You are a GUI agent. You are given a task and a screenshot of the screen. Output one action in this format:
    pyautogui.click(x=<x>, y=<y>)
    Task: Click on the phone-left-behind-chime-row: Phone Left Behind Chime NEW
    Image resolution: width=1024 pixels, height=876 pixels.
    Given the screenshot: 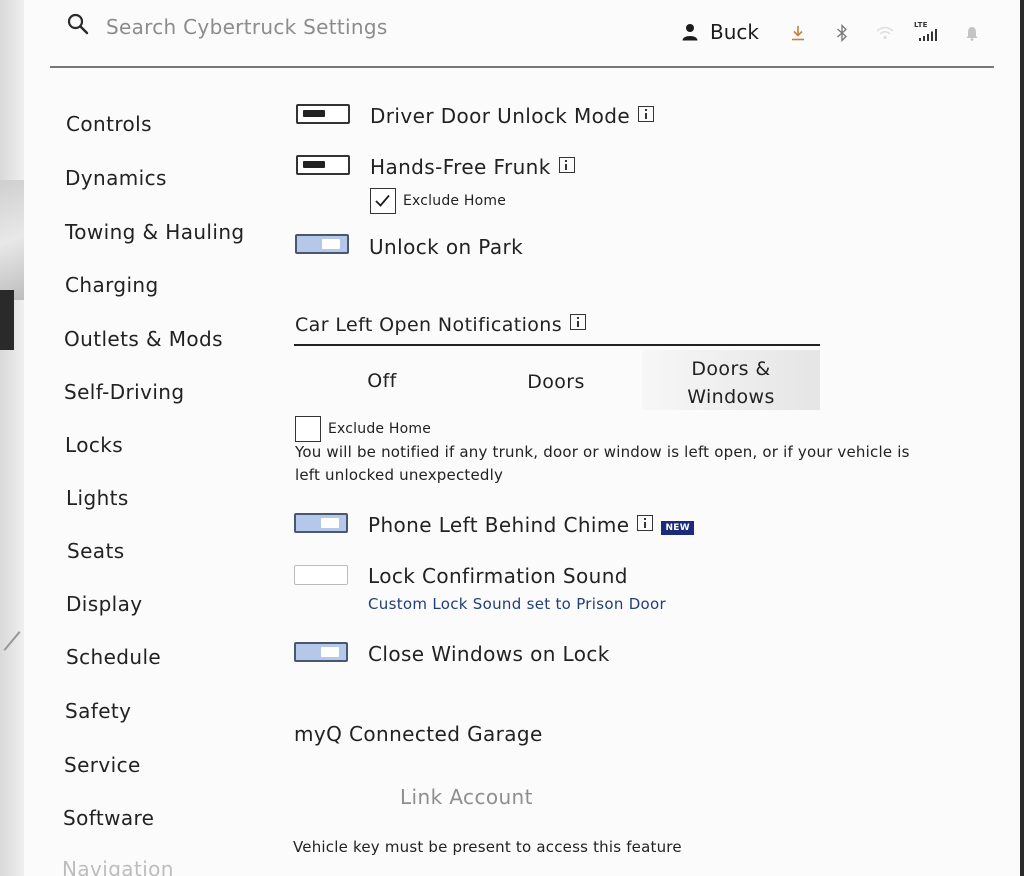 What is the action you would take?
    pyautogui.click(x=531, y=525)
    